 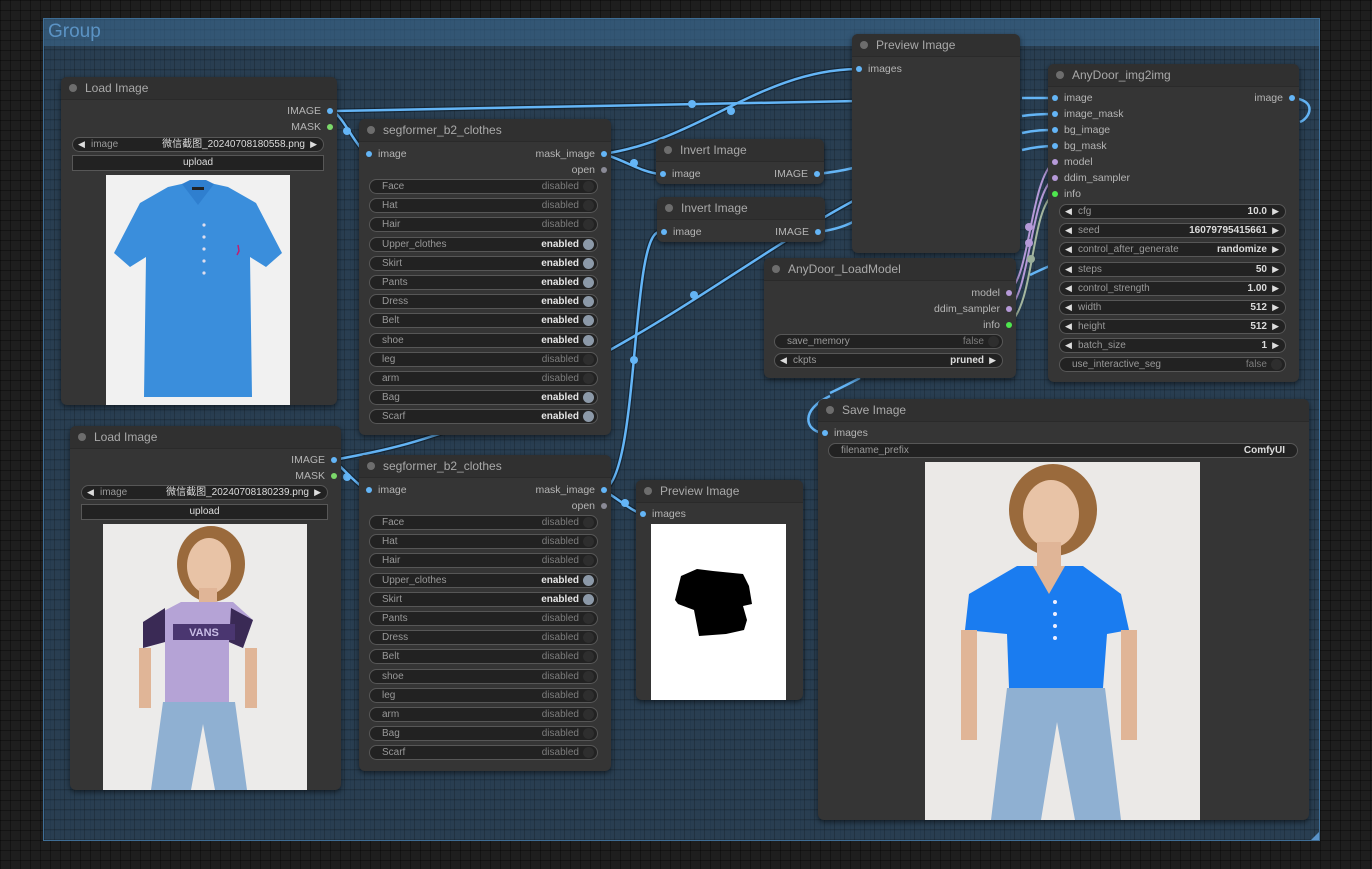 I want to click on use-interactive-seg-toggle: use_interactive_seg false, so click(x=1172, y=364).